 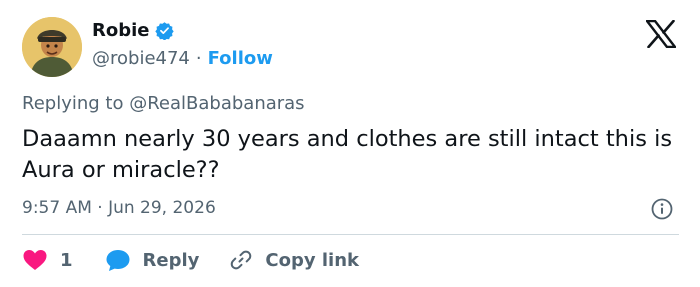 I want to click on copy-link-button: Copy link, so click(x=294, y=260).